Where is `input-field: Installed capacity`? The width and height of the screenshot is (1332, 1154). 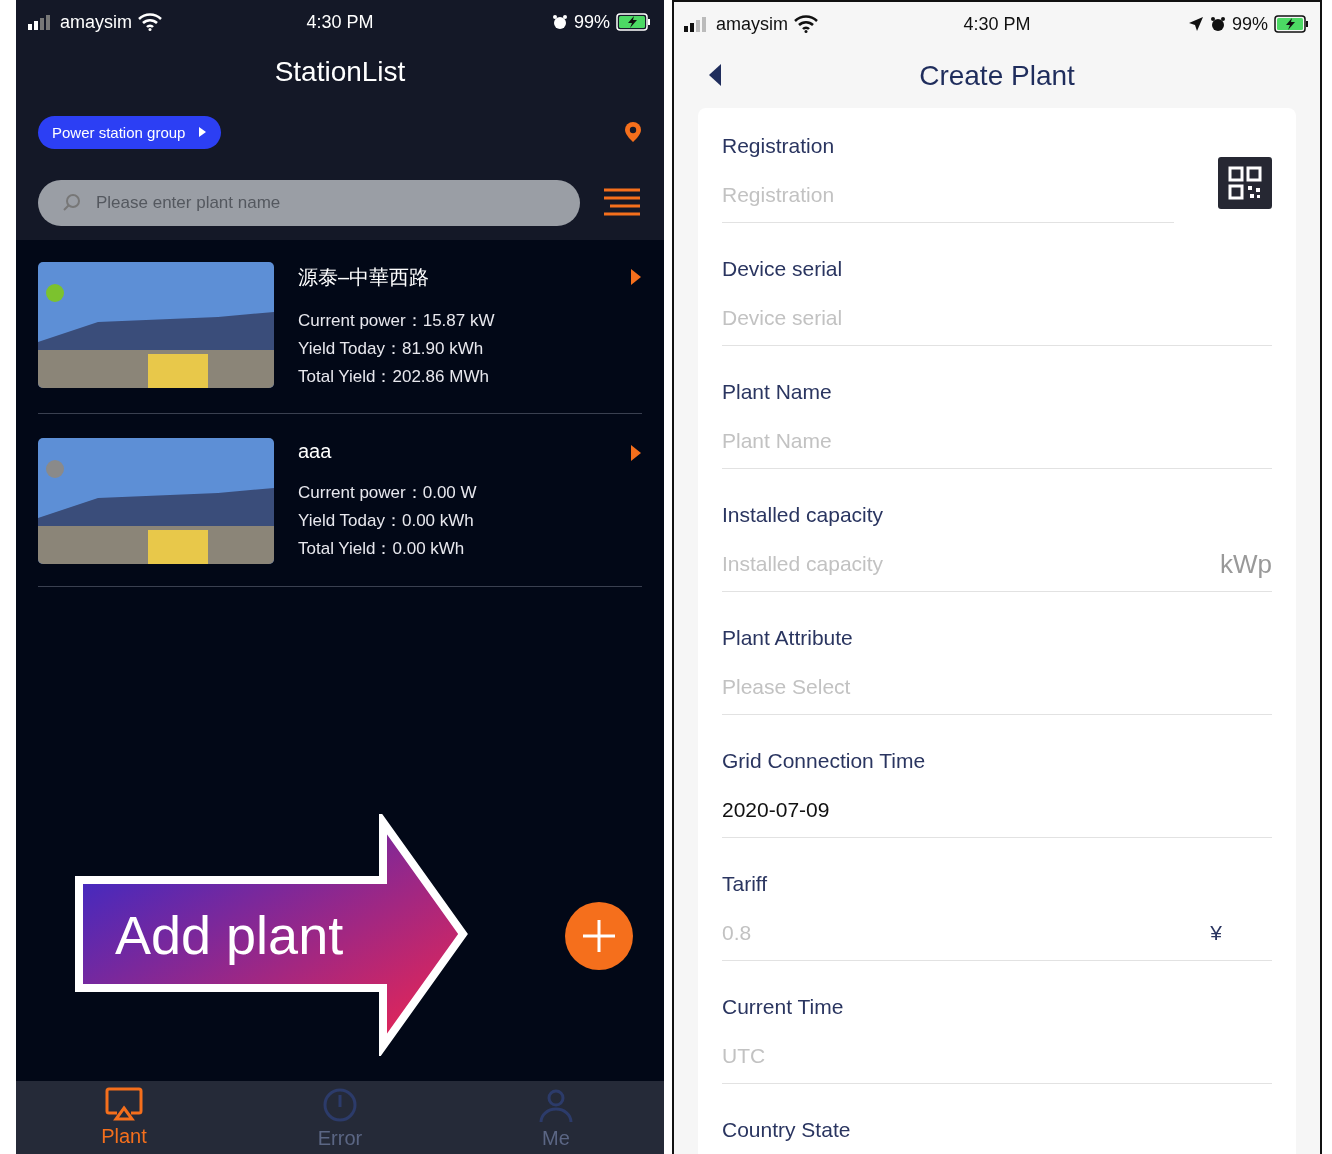 input-field: Installed capacity is located at coordinates (971, 564).